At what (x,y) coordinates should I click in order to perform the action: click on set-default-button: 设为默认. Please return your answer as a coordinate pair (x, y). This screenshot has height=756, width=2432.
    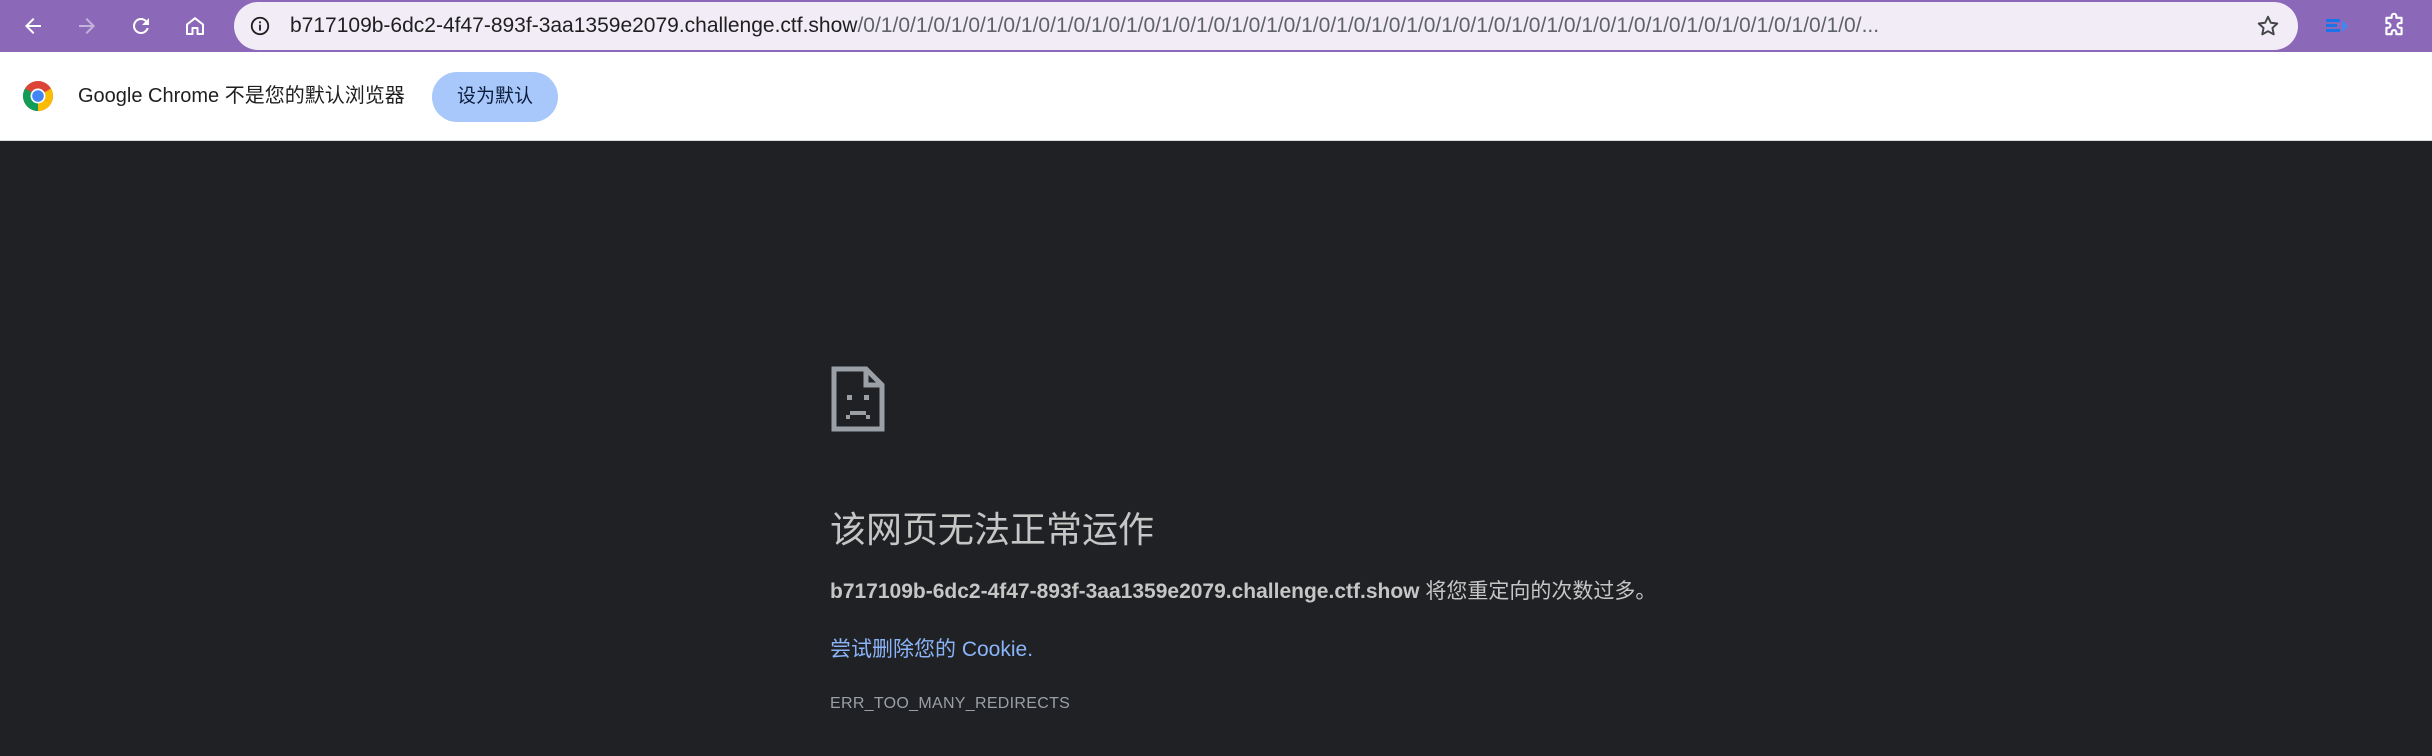
    Looking at the image, I should click on (495, 97).